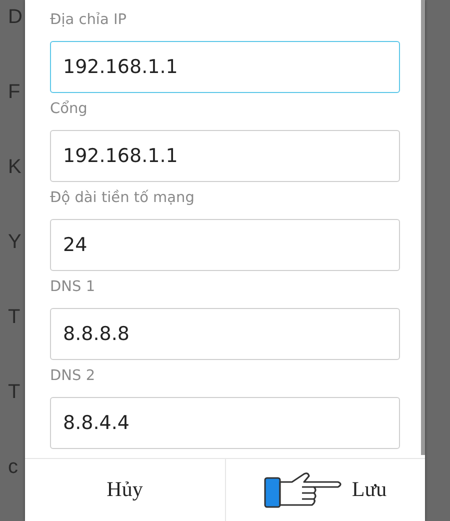 This screenshot has width=450, height=521. What do you see at coordinates (124, 490) in the screenshot?
I see `dialog-button: Hủy` at bounding box center [124, 490].